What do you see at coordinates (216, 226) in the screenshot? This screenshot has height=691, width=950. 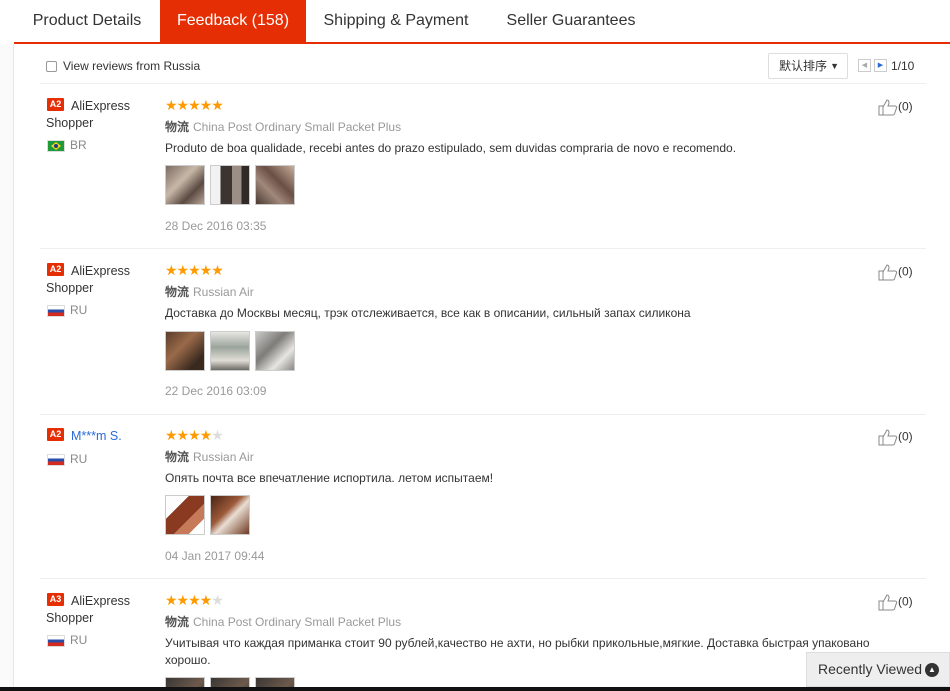 I see `review-date: 28 Dec 2016 03:35` at bounding box center [216, 226].